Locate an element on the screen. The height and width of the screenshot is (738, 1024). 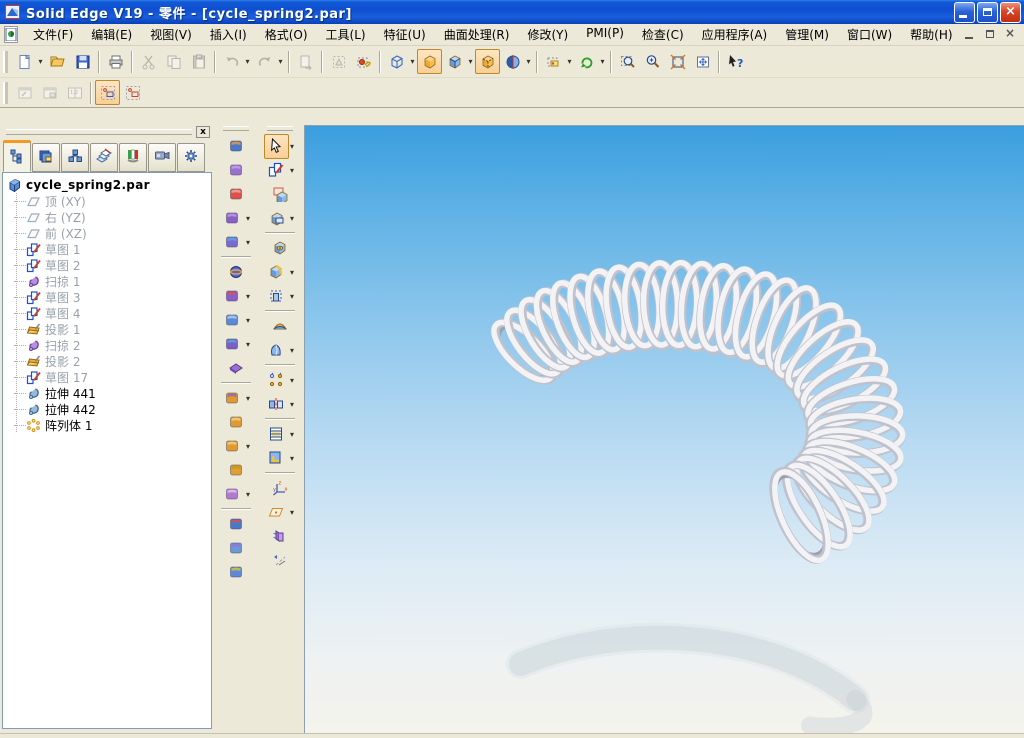
edgebar-tab-family-of-parts is located at coordinates (75, 157).